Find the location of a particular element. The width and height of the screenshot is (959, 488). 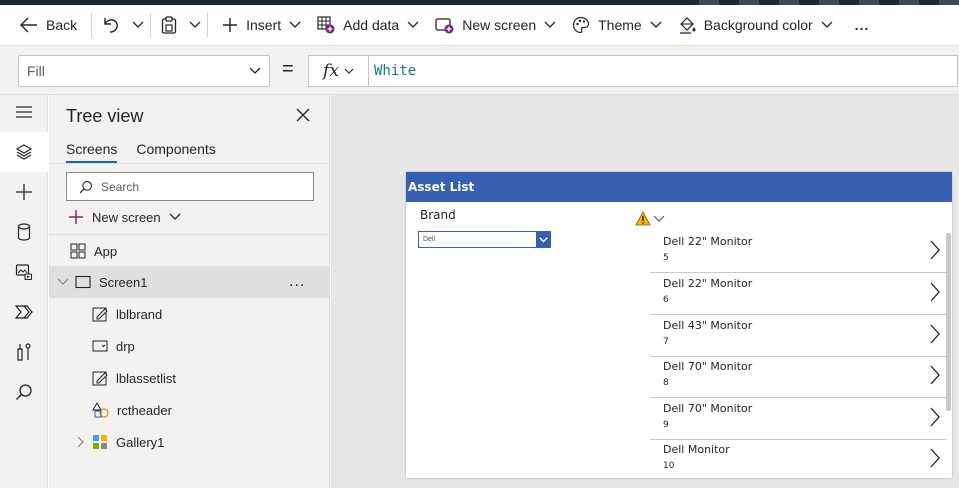

search-icon is located at coordinates (24, 392).